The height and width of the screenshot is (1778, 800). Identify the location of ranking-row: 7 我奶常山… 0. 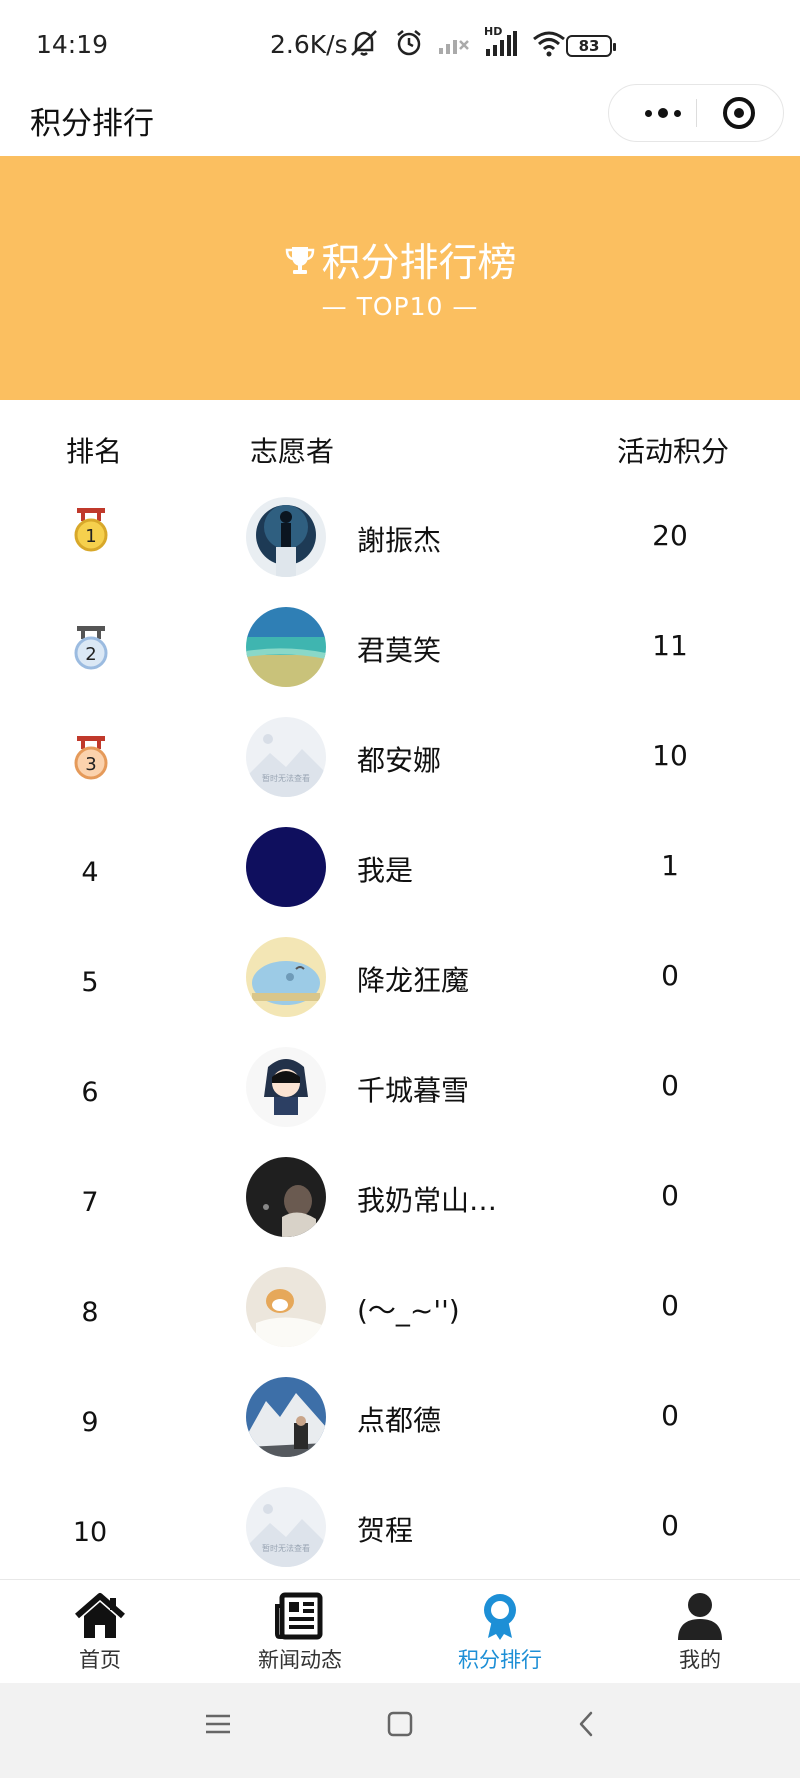
(400, 1198).